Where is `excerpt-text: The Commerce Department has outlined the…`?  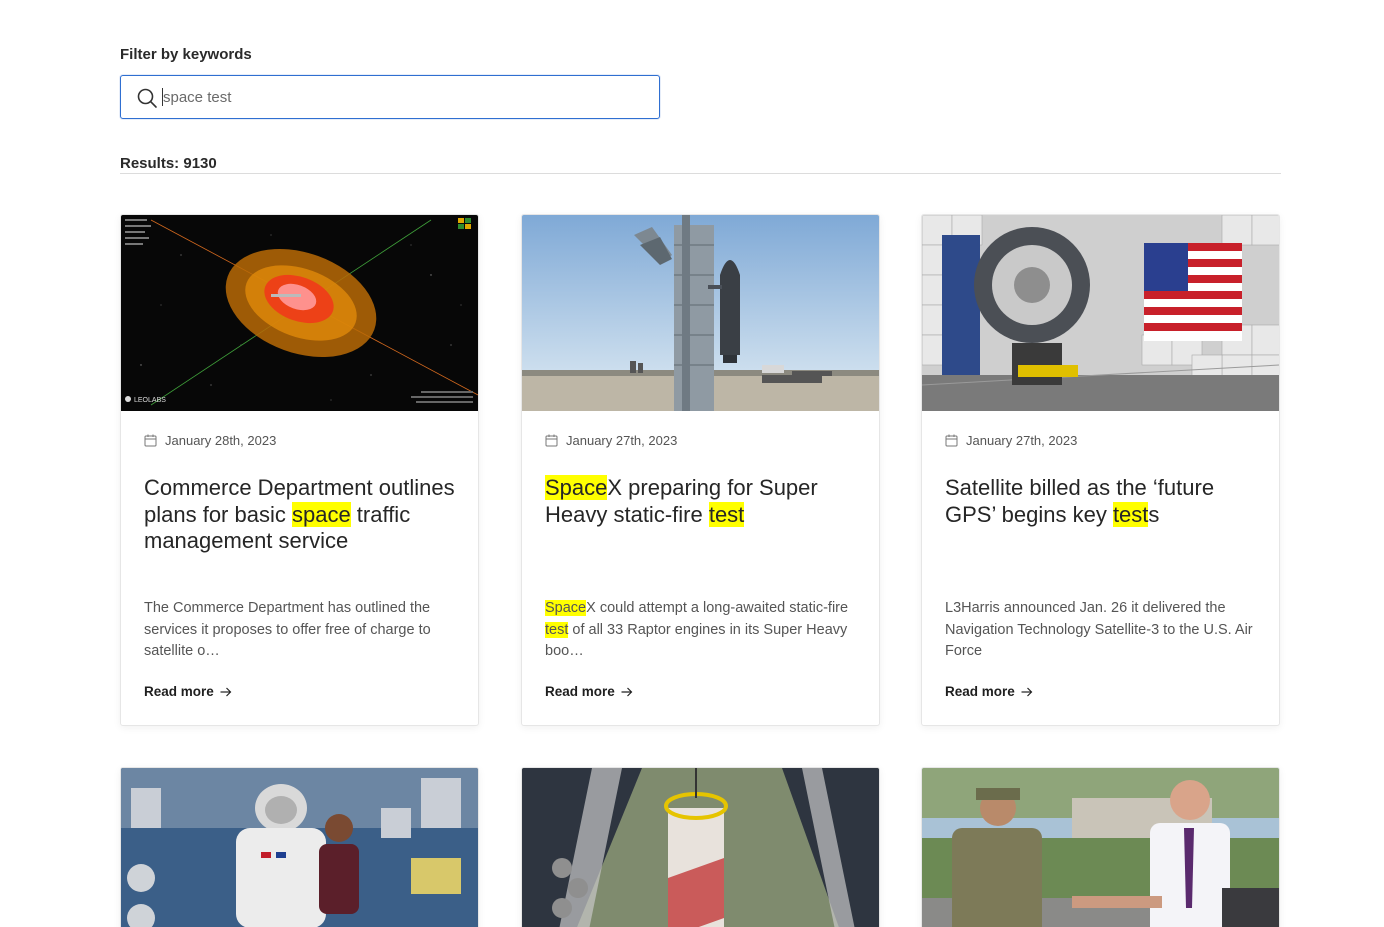 excerpt-text: The Commerce Department has outlined the… is located at coordinates (287, 629).